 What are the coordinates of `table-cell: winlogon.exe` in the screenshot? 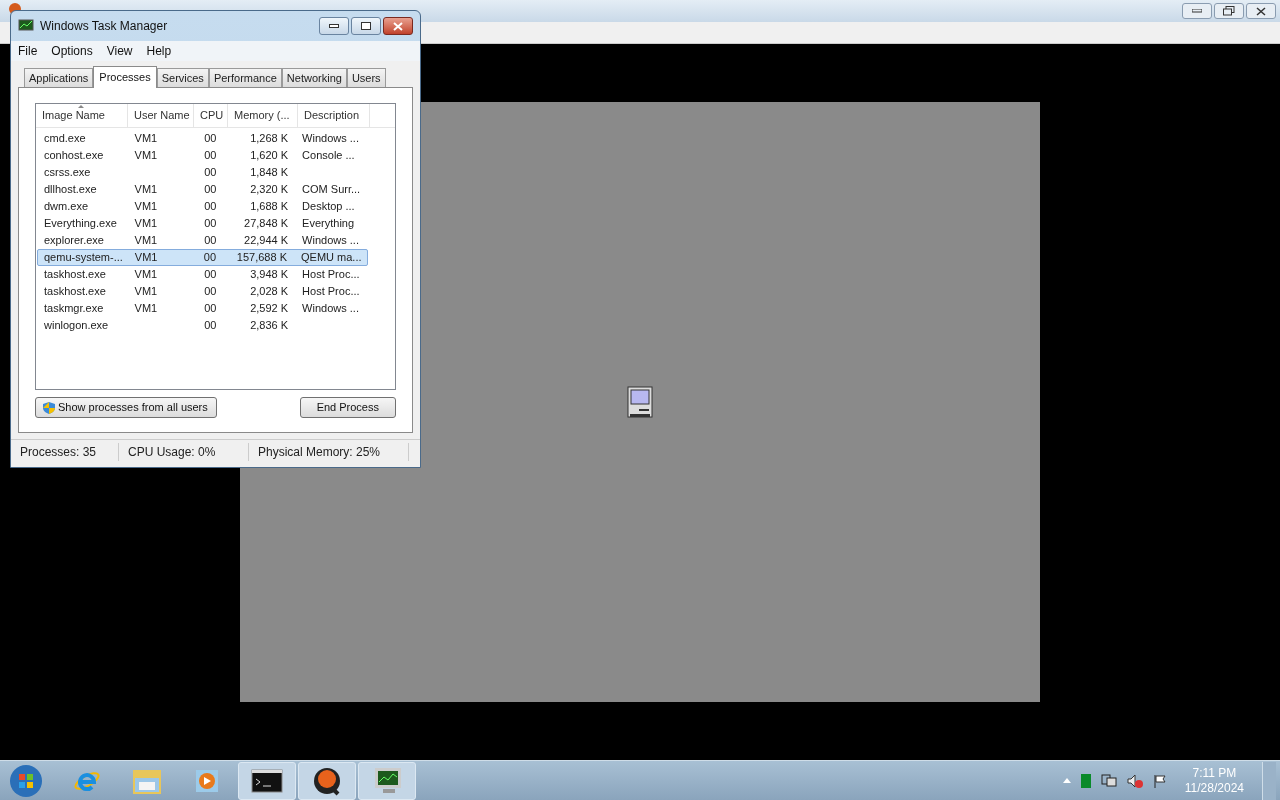 It's located at (76, 325).